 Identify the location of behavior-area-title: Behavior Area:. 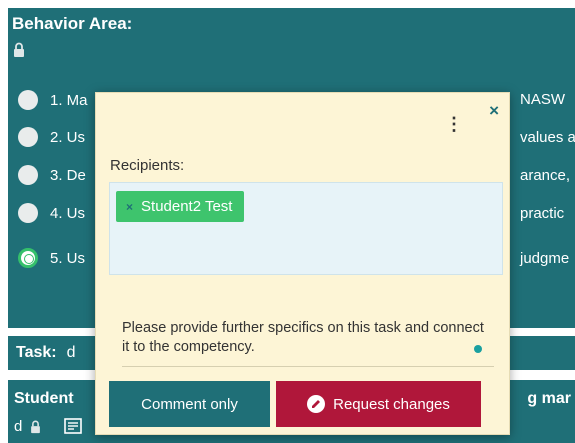
(72, 23).